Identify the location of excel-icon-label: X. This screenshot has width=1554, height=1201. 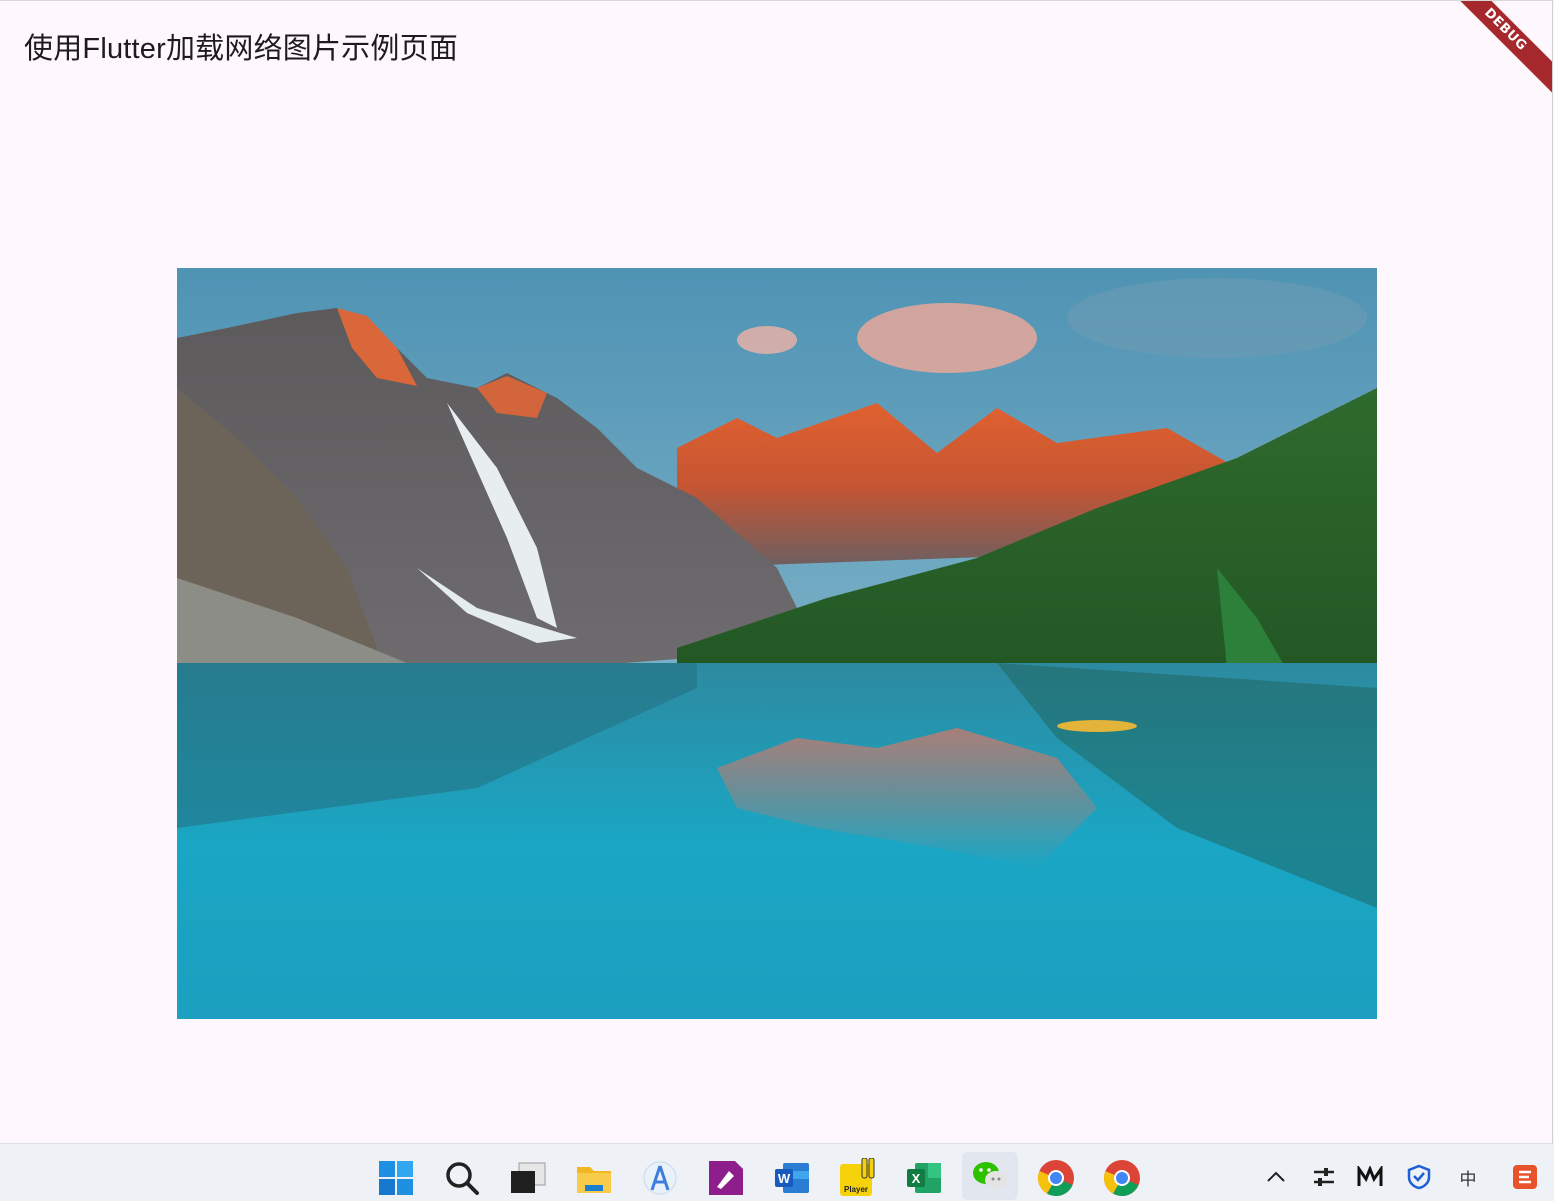
(916, 1178).